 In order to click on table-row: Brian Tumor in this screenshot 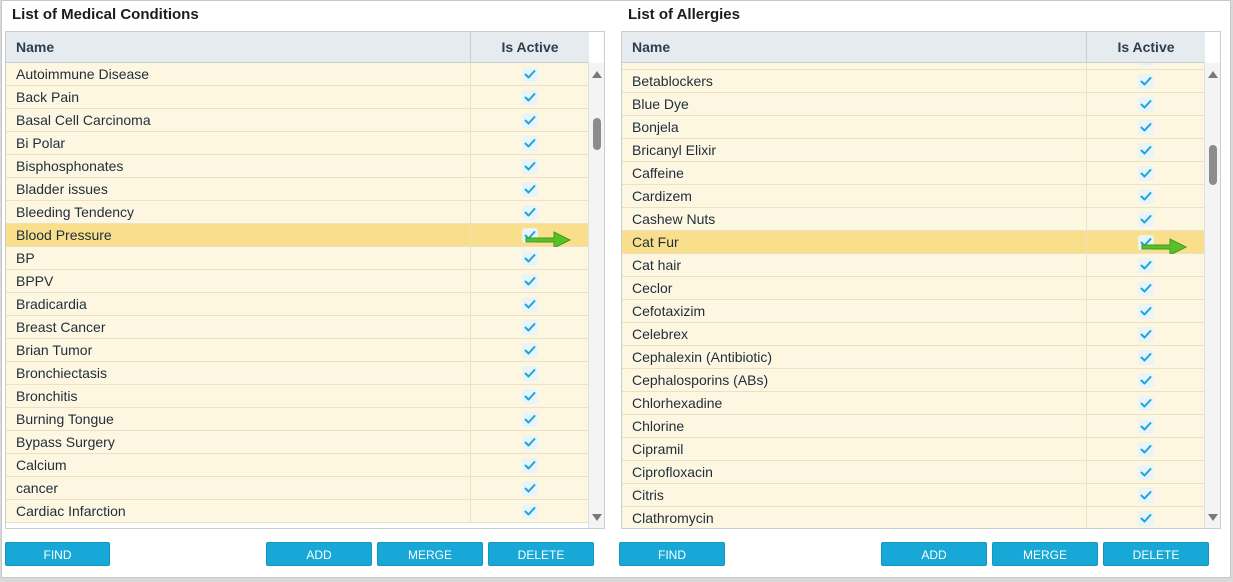, I will do `click(297, 350)`.